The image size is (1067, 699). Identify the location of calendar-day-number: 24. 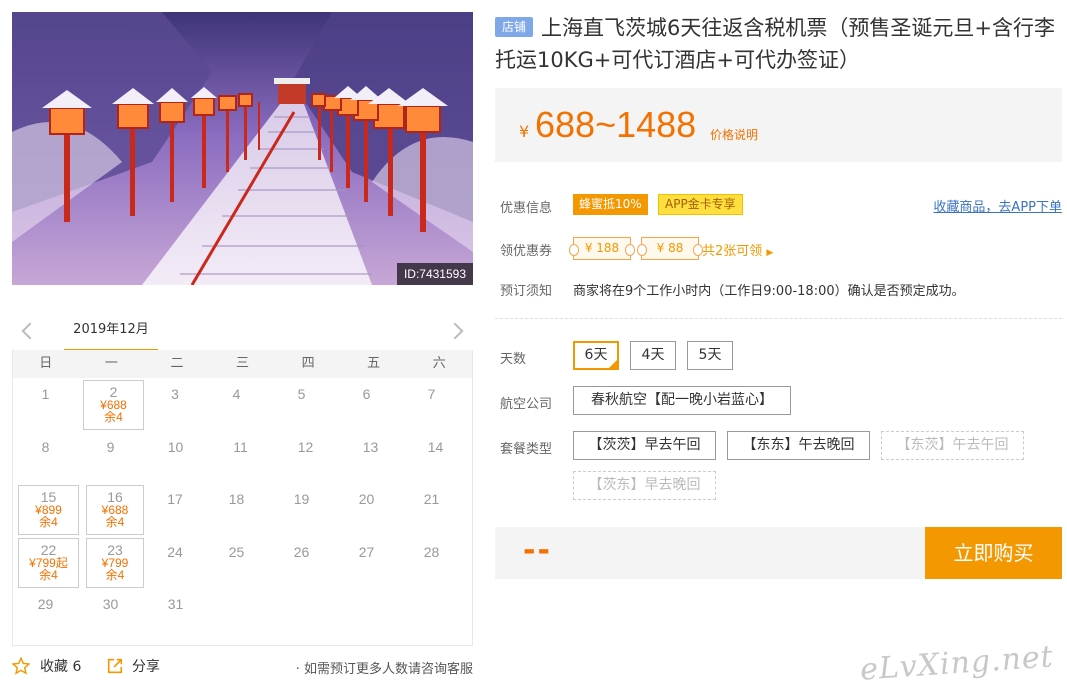
(175, 551).